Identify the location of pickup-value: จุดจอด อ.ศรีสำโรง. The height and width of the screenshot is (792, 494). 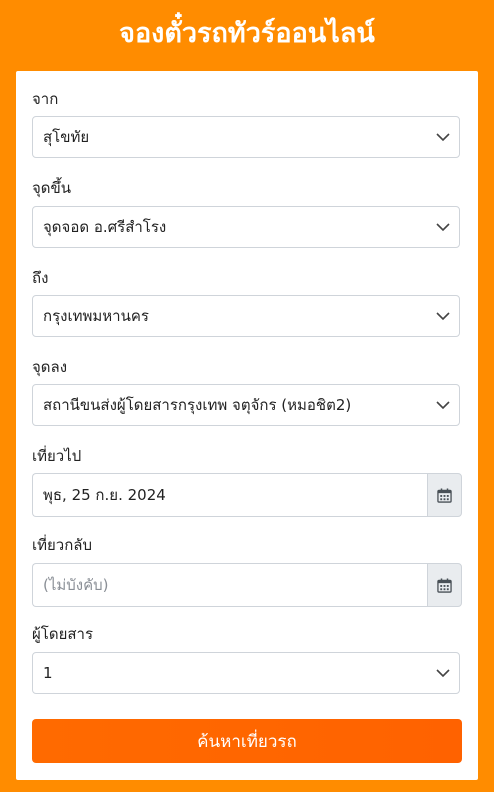
(105, 227).